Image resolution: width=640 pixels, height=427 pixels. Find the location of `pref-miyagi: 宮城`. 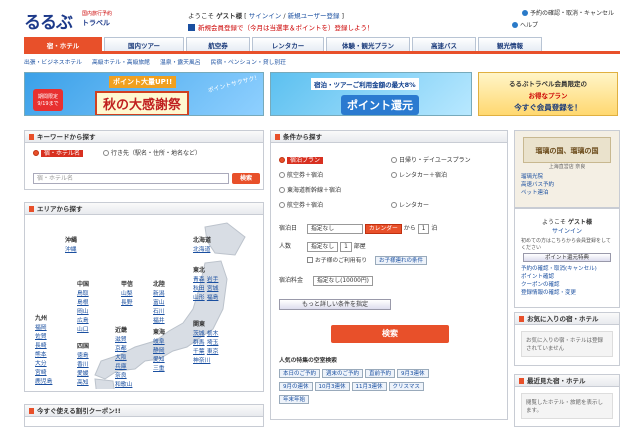

pref-miyagi: 宮城 is located at coordinates (213, 289).